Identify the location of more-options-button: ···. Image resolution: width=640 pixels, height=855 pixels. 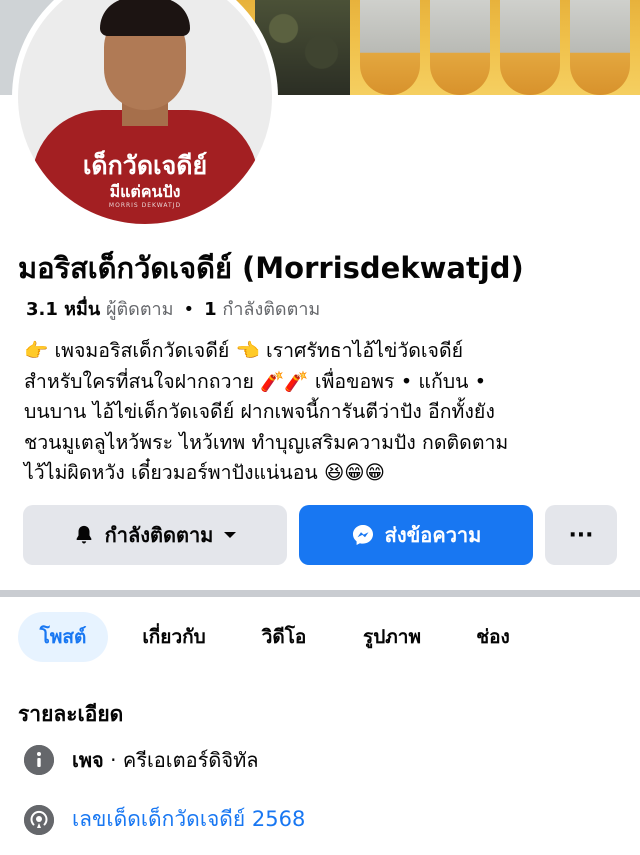
(581, 535).